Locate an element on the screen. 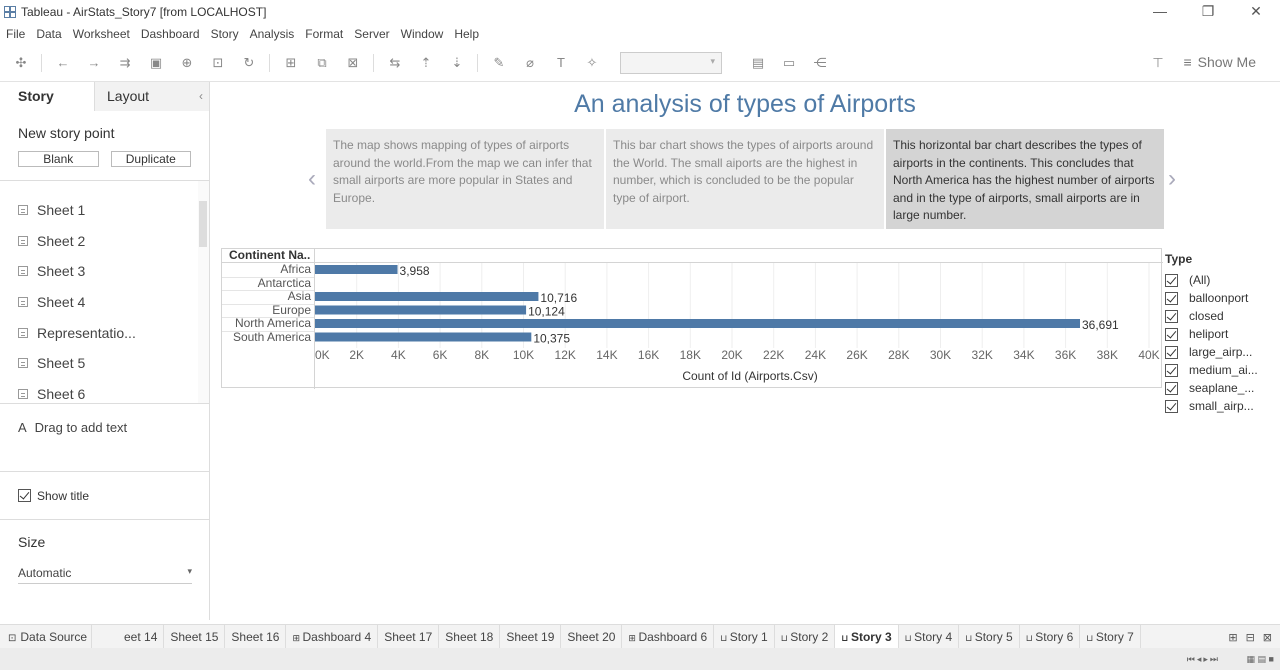 The width and height of the screenshot is (1280, 670). labels-icon: T is located at coordinates (561, 63).